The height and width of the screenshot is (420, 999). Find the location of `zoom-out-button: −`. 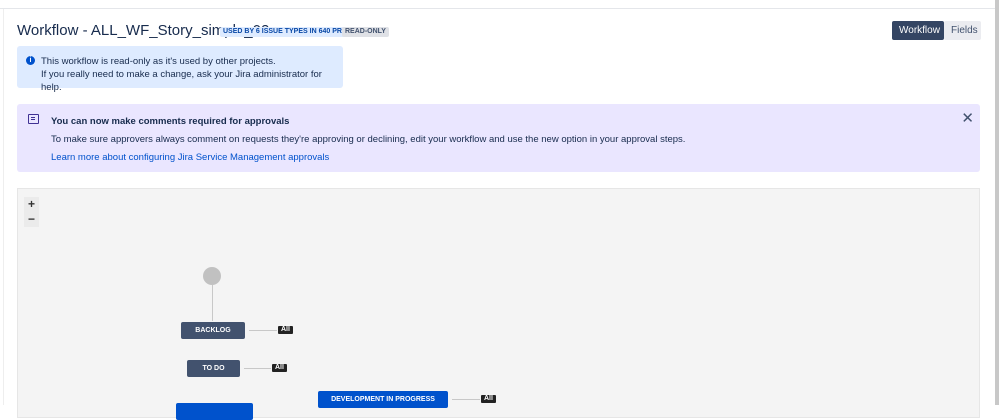

zoom-out-button: − is located at coordinates (31, 219).